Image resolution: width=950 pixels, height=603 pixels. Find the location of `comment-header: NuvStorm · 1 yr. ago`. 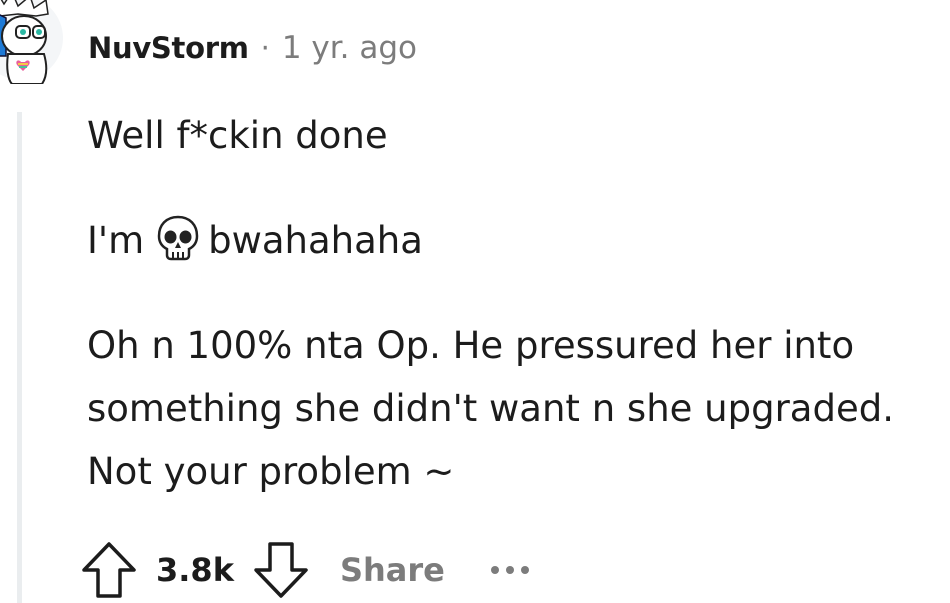

comment-header: NuvStorm · 1 yr. ago is located at coordinates (252, 48).